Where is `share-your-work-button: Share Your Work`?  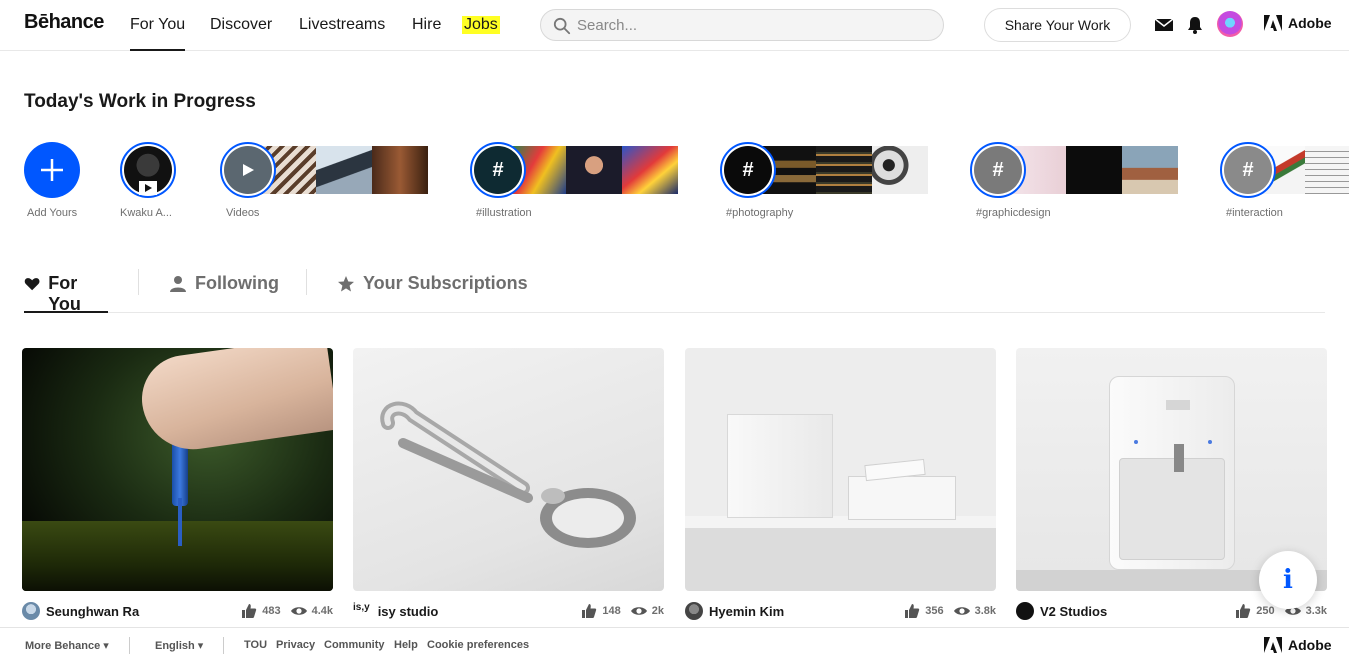
share-your-work-button: Share Your Work is located at coordinates (1057, 25).